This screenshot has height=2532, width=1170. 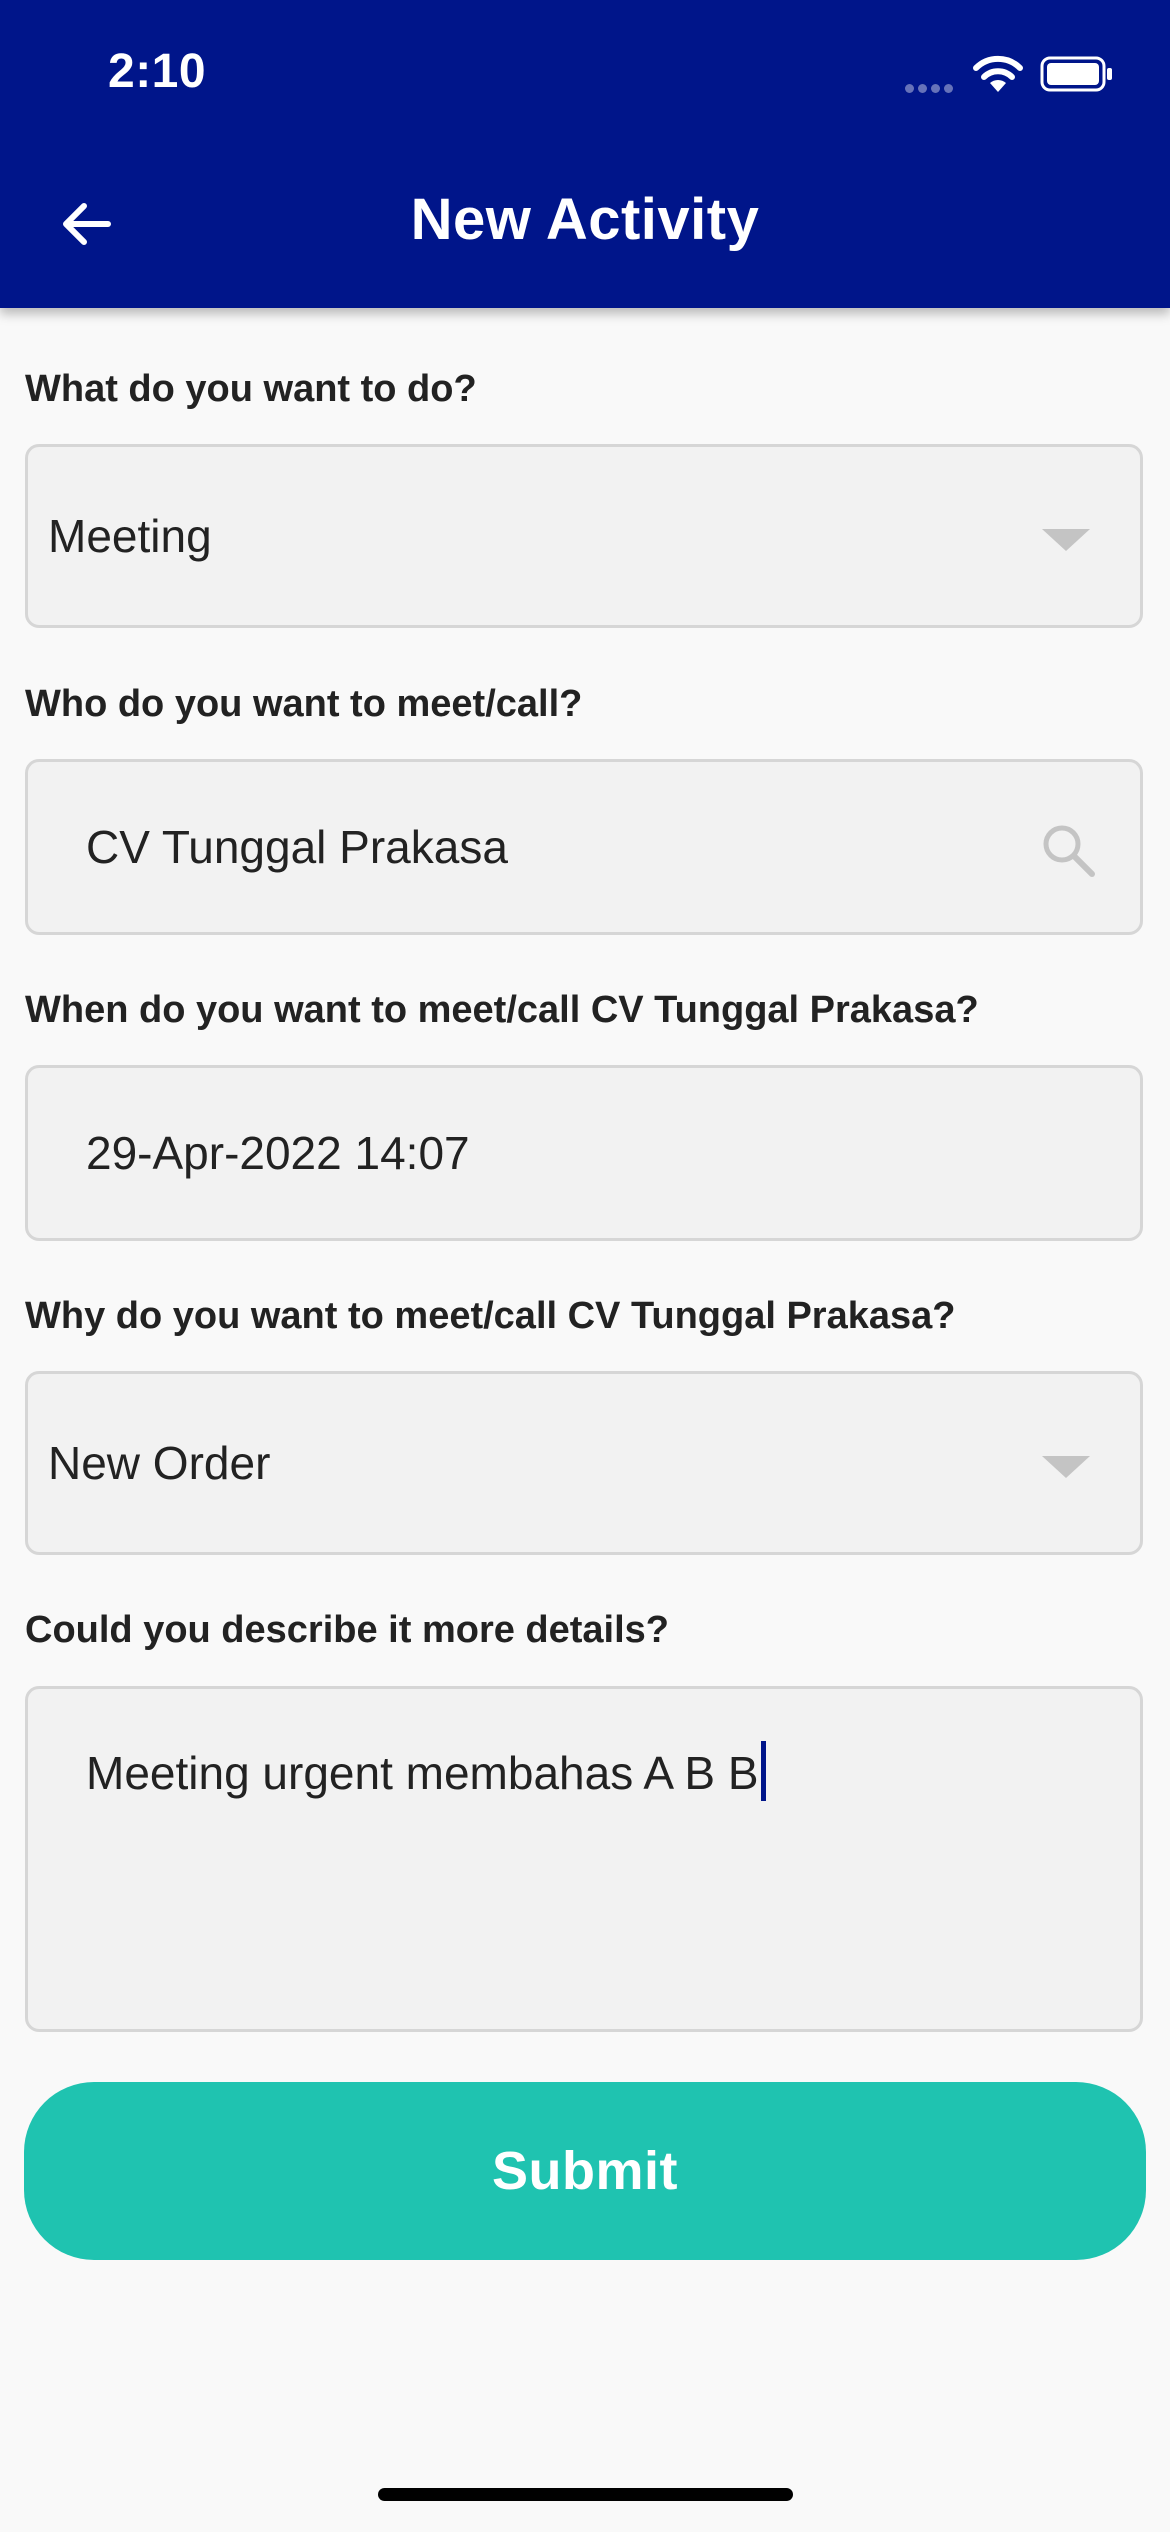 What do you see at coordinates (130, 536) in the screenshot?
I see `activity-type-value: Meeting` at bounding box center [130, 536].